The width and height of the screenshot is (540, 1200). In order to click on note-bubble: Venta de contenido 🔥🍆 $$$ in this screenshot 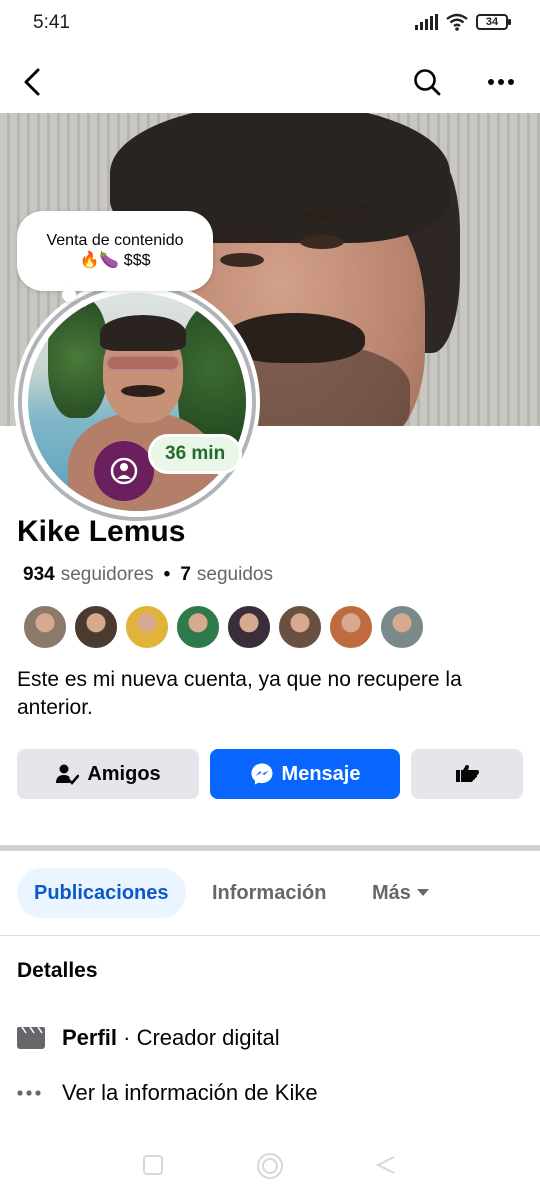, I will do `click(115, 251)`.